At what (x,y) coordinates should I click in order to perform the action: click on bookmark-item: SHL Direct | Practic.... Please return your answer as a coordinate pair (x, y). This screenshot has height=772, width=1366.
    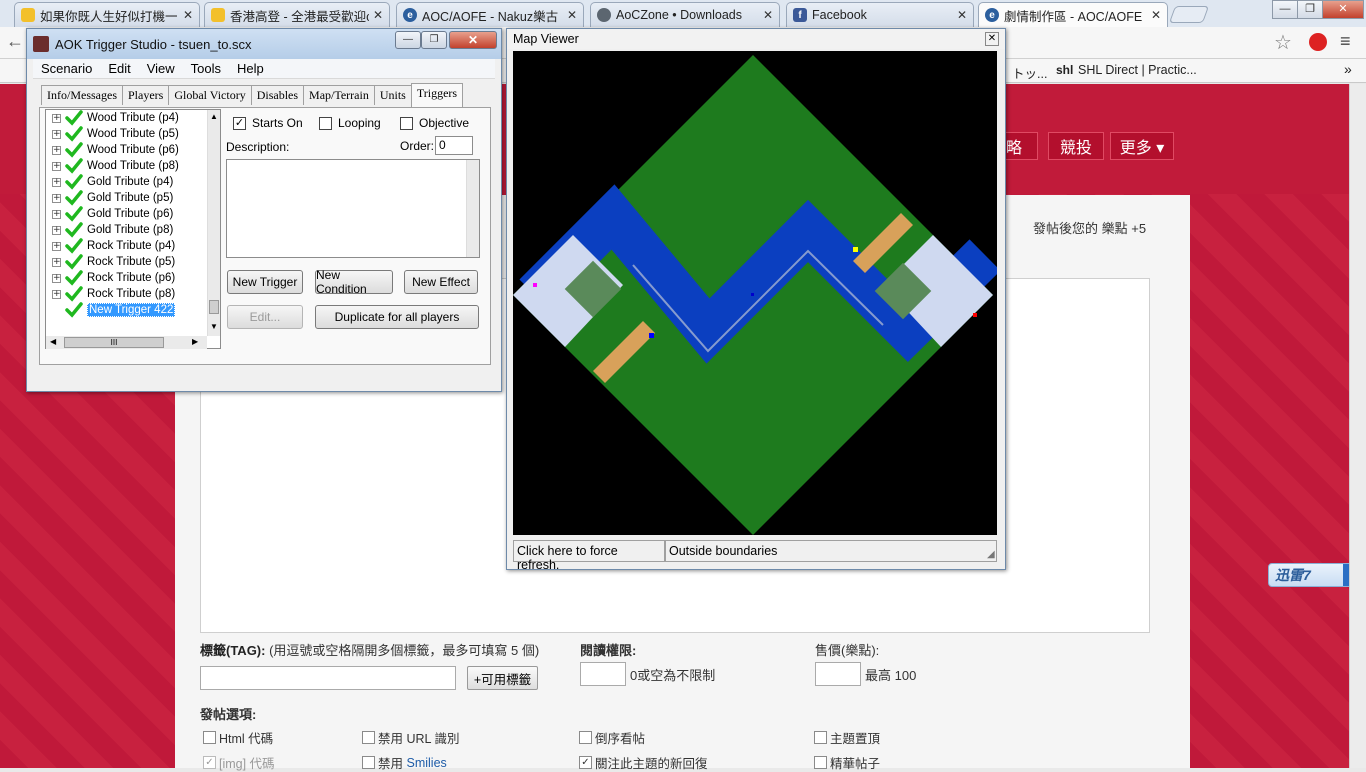
    Looking at the image, I should click on (1137, 70).